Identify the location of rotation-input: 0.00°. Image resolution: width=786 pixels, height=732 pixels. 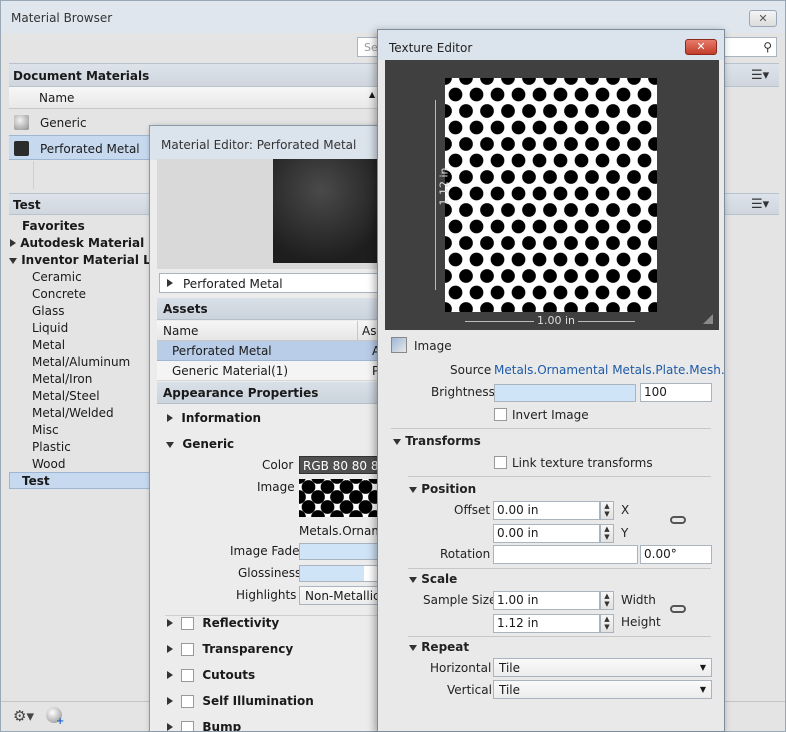
(676, 554).